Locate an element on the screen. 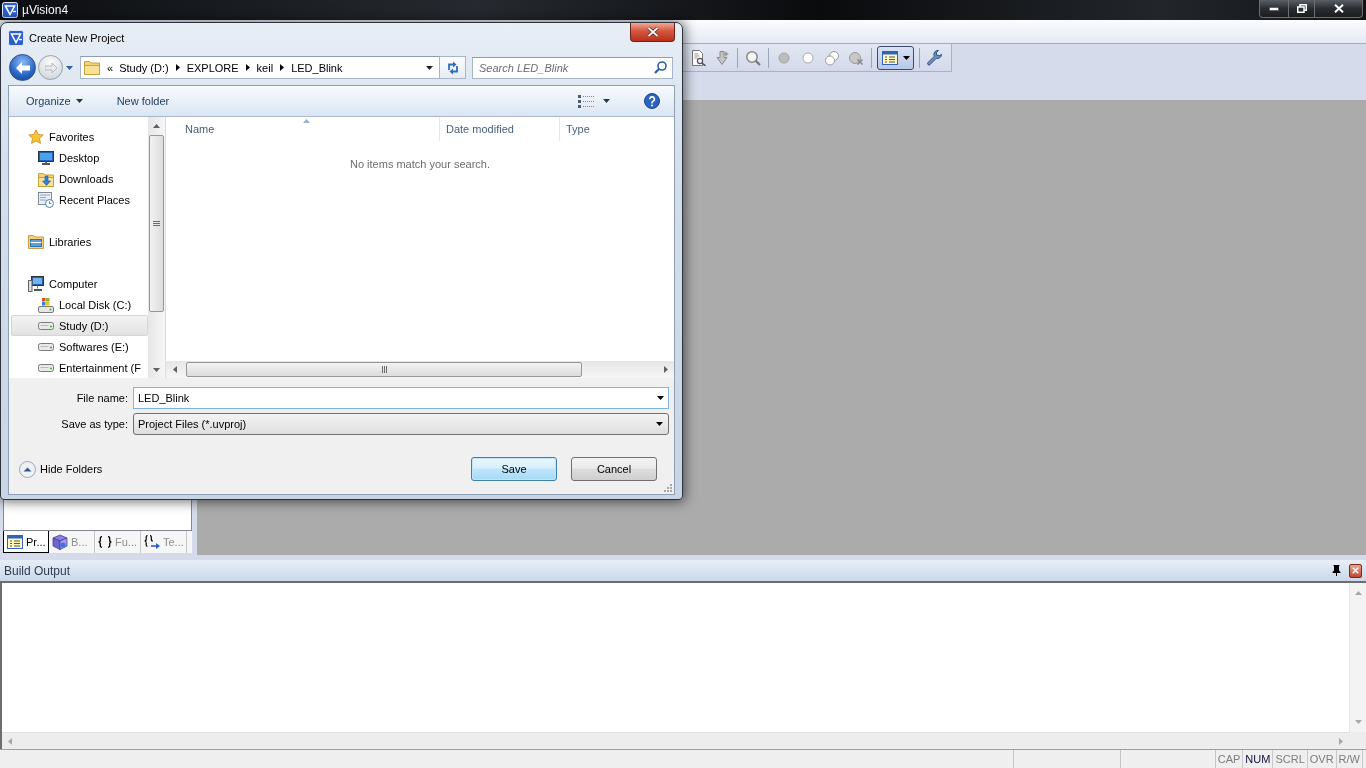  panel-title: Build Output is located at coordinates (37, 570).